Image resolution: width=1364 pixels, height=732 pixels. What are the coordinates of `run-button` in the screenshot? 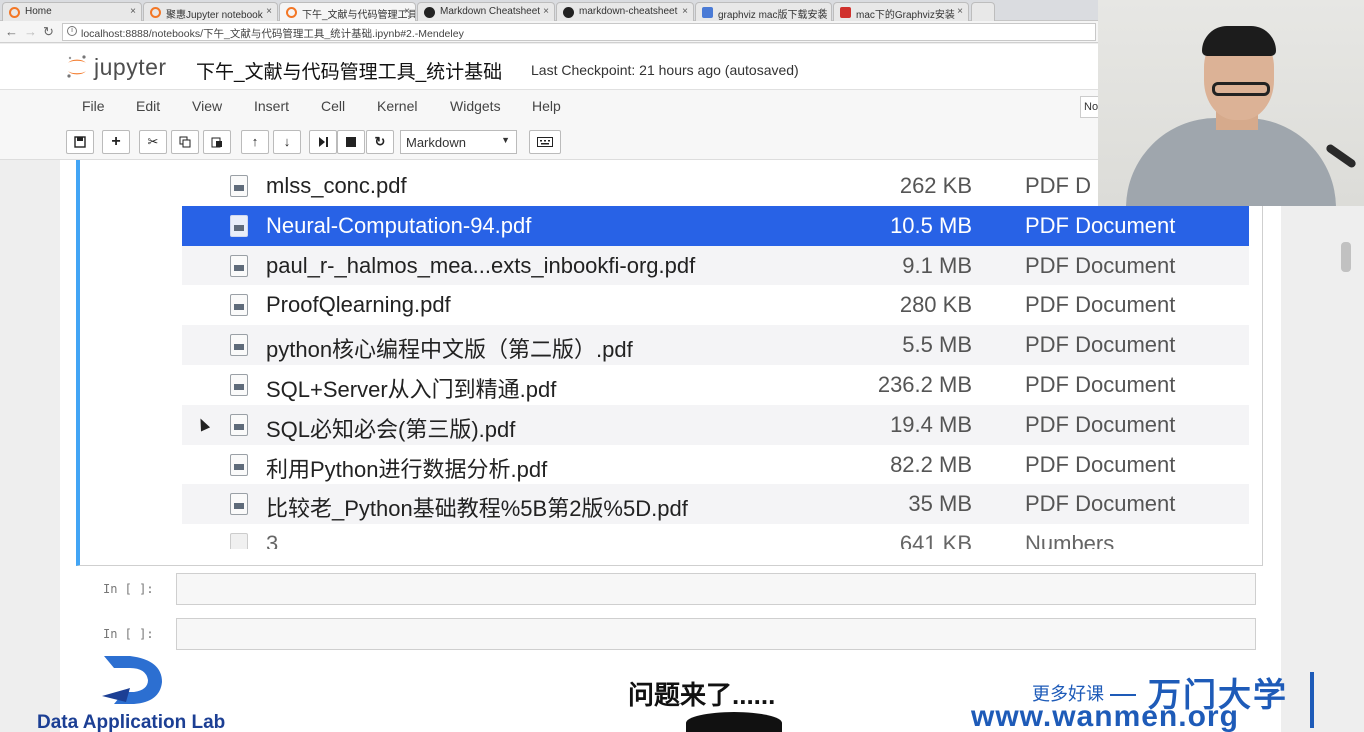 It's located at (323, 142).